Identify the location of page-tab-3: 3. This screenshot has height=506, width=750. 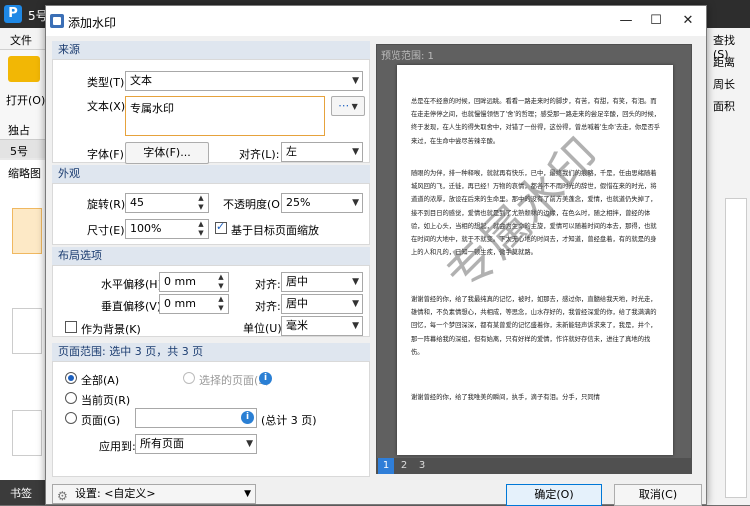
(422, 466).